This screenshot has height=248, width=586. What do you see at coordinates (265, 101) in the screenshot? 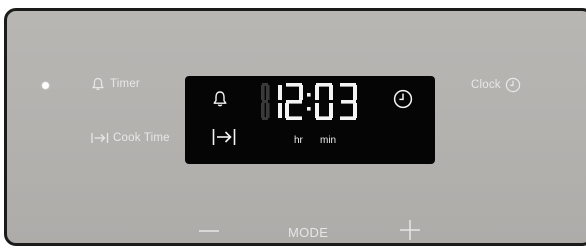
I see `digit-ghost` at bounding box center [265, 101].